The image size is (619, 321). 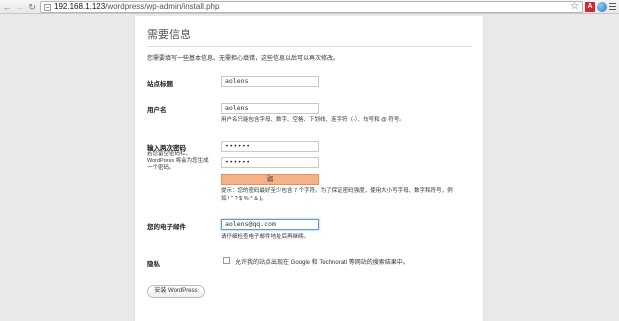 I want to click on page-title: 需要信息, so click(x=309, y=36).